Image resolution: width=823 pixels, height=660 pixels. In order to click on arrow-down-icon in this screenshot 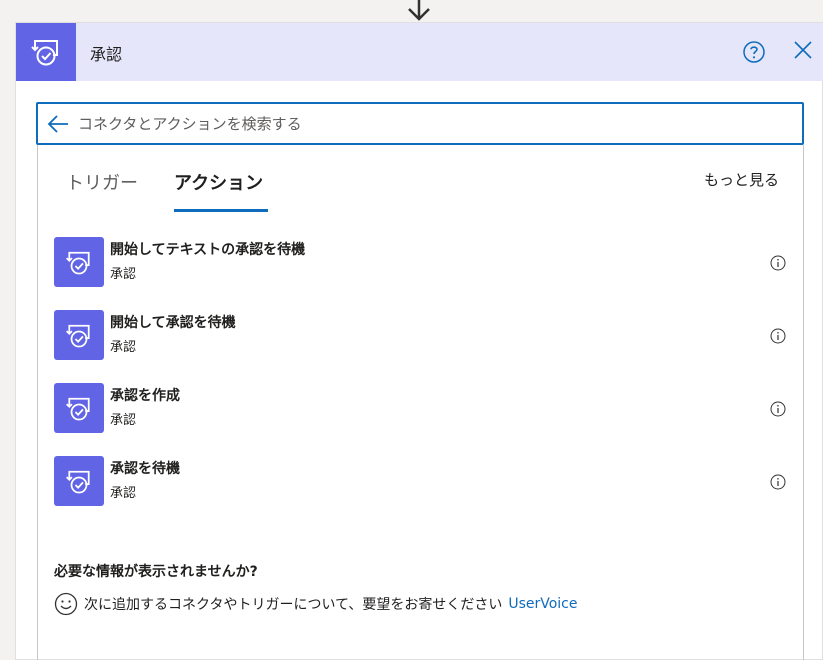, I will do `click(419, 10)`.